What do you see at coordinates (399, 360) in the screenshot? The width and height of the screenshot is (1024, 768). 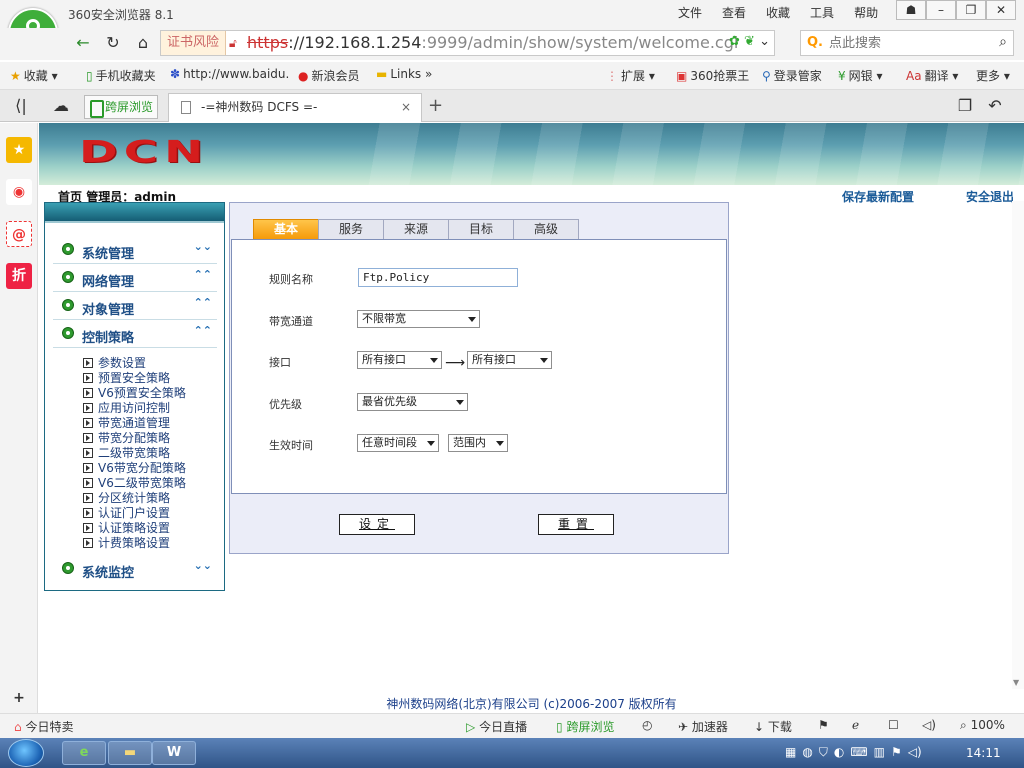 I see `interface-from-select: 所有接口` at bounding box center [399, 360].